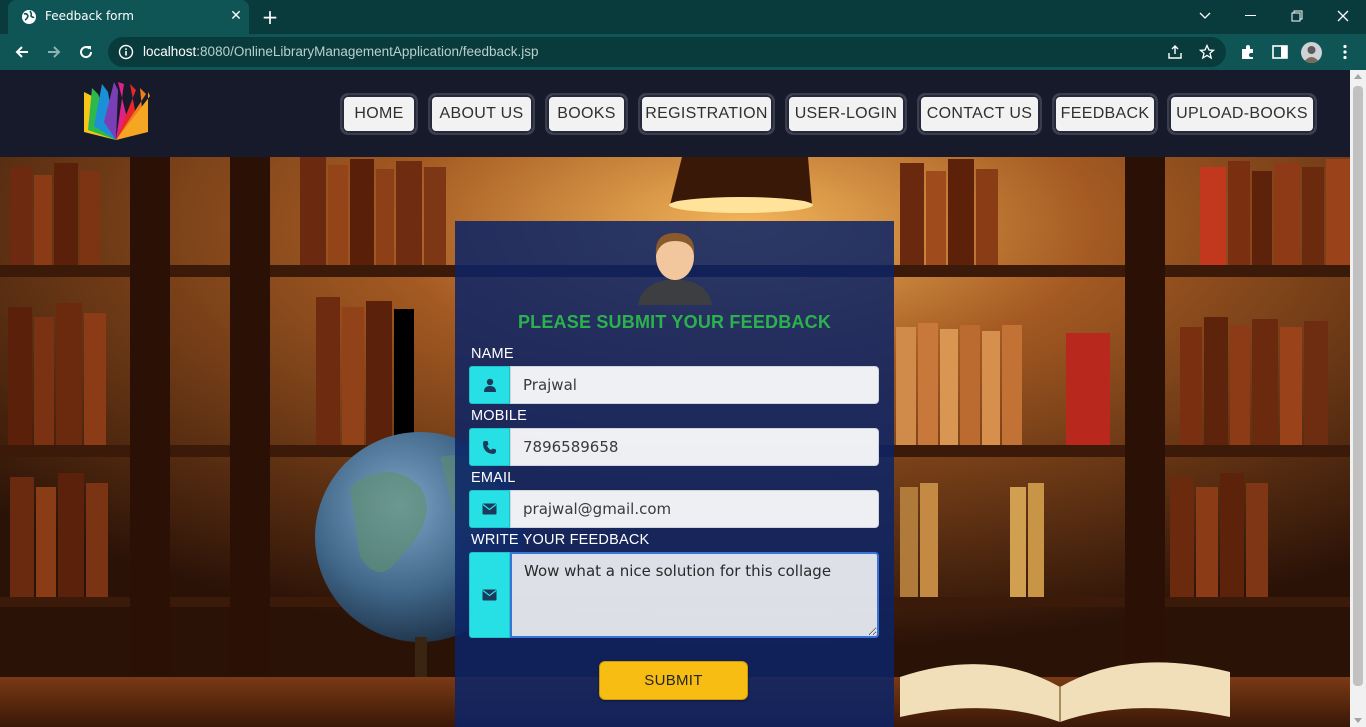 Image resolution: width=1366 pixels, height=727 pixels. I want to click on nav-feedback: FEEDBACK, so click(1105, 114).